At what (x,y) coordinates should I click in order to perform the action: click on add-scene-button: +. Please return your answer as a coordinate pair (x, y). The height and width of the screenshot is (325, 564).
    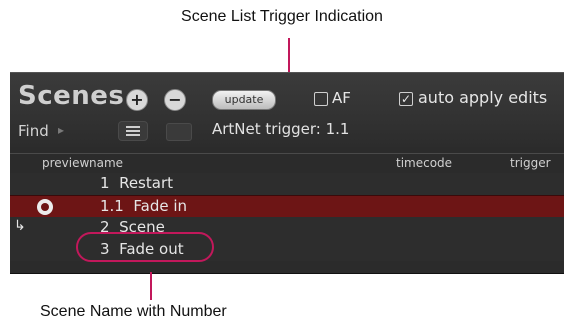
    Looking at the image, I should click on (137, 100).